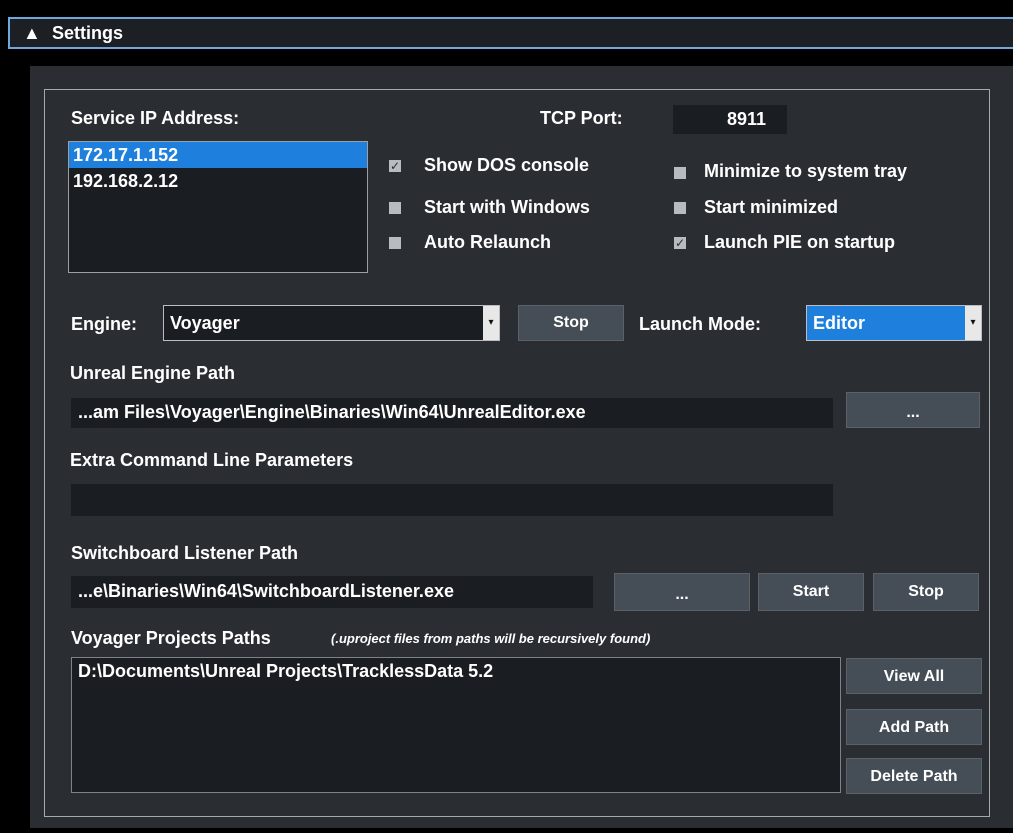 Image resolution: width=1013 pixels, height=833 pixels. Describe the element at coordinates (331, 323) in the screenshot. I see `engine-select: Voyager ▾` at that location.